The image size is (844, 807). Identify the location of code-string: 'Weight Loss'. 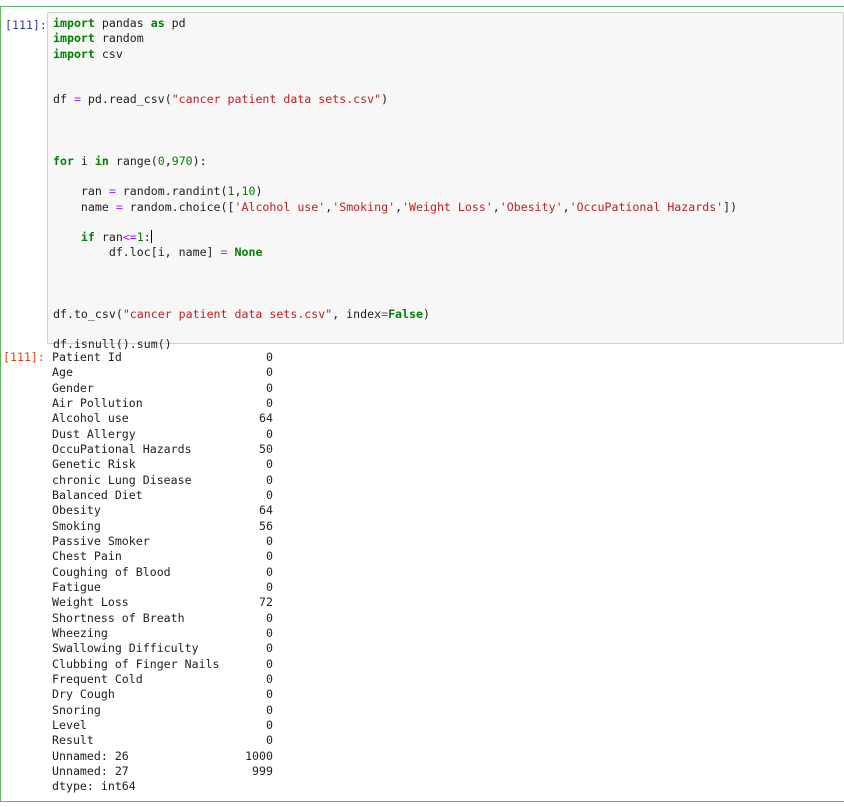
(447, 206).